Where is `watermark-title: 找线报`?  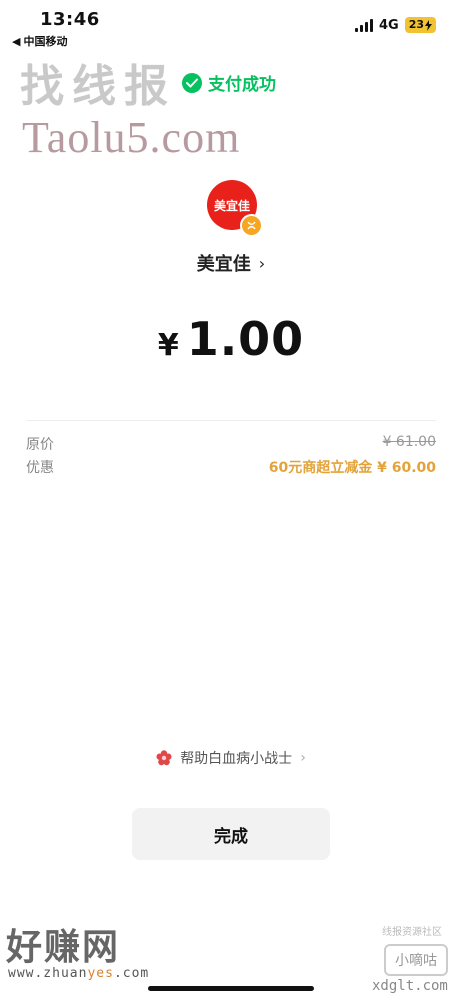
watermark-title: 找线报 is located at coordinates (98, 86).